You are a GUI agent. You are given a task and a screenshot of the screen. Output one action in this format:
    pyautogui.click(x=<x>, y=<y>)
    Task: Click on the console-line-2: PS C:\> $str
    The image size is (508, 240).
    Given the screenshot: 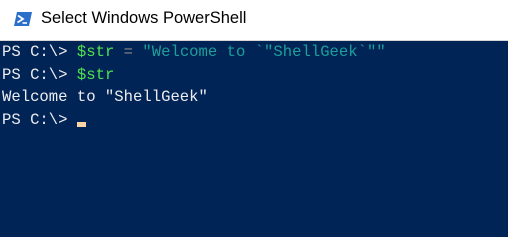 What is the action you would take?
    pyautogui.click(x=255, y=75)
    